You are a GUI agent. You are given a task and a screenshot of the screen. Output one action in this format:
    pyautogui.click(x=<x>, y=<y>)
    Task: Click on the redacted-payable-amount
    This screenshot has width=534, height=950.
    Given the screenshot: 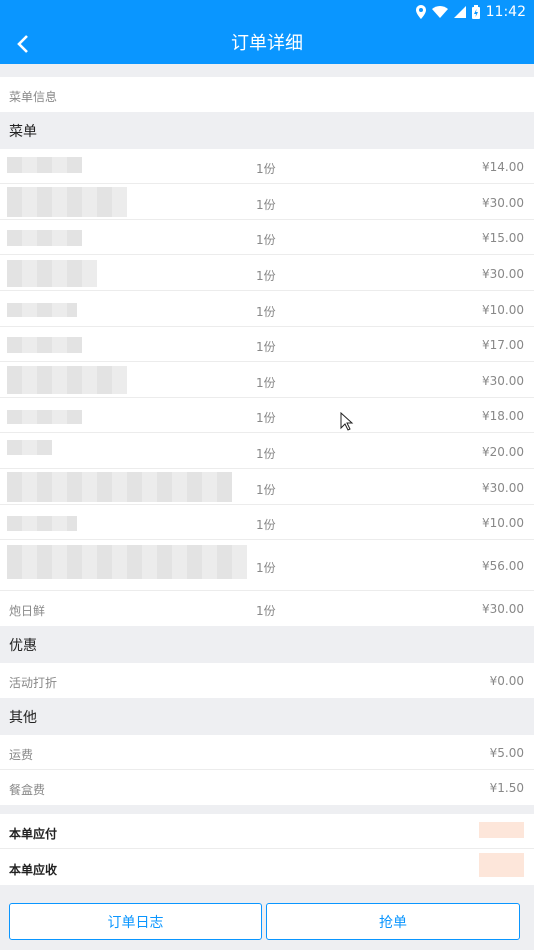 What is the action you would take?
    pyautogui.click(x=501, y=830)
    